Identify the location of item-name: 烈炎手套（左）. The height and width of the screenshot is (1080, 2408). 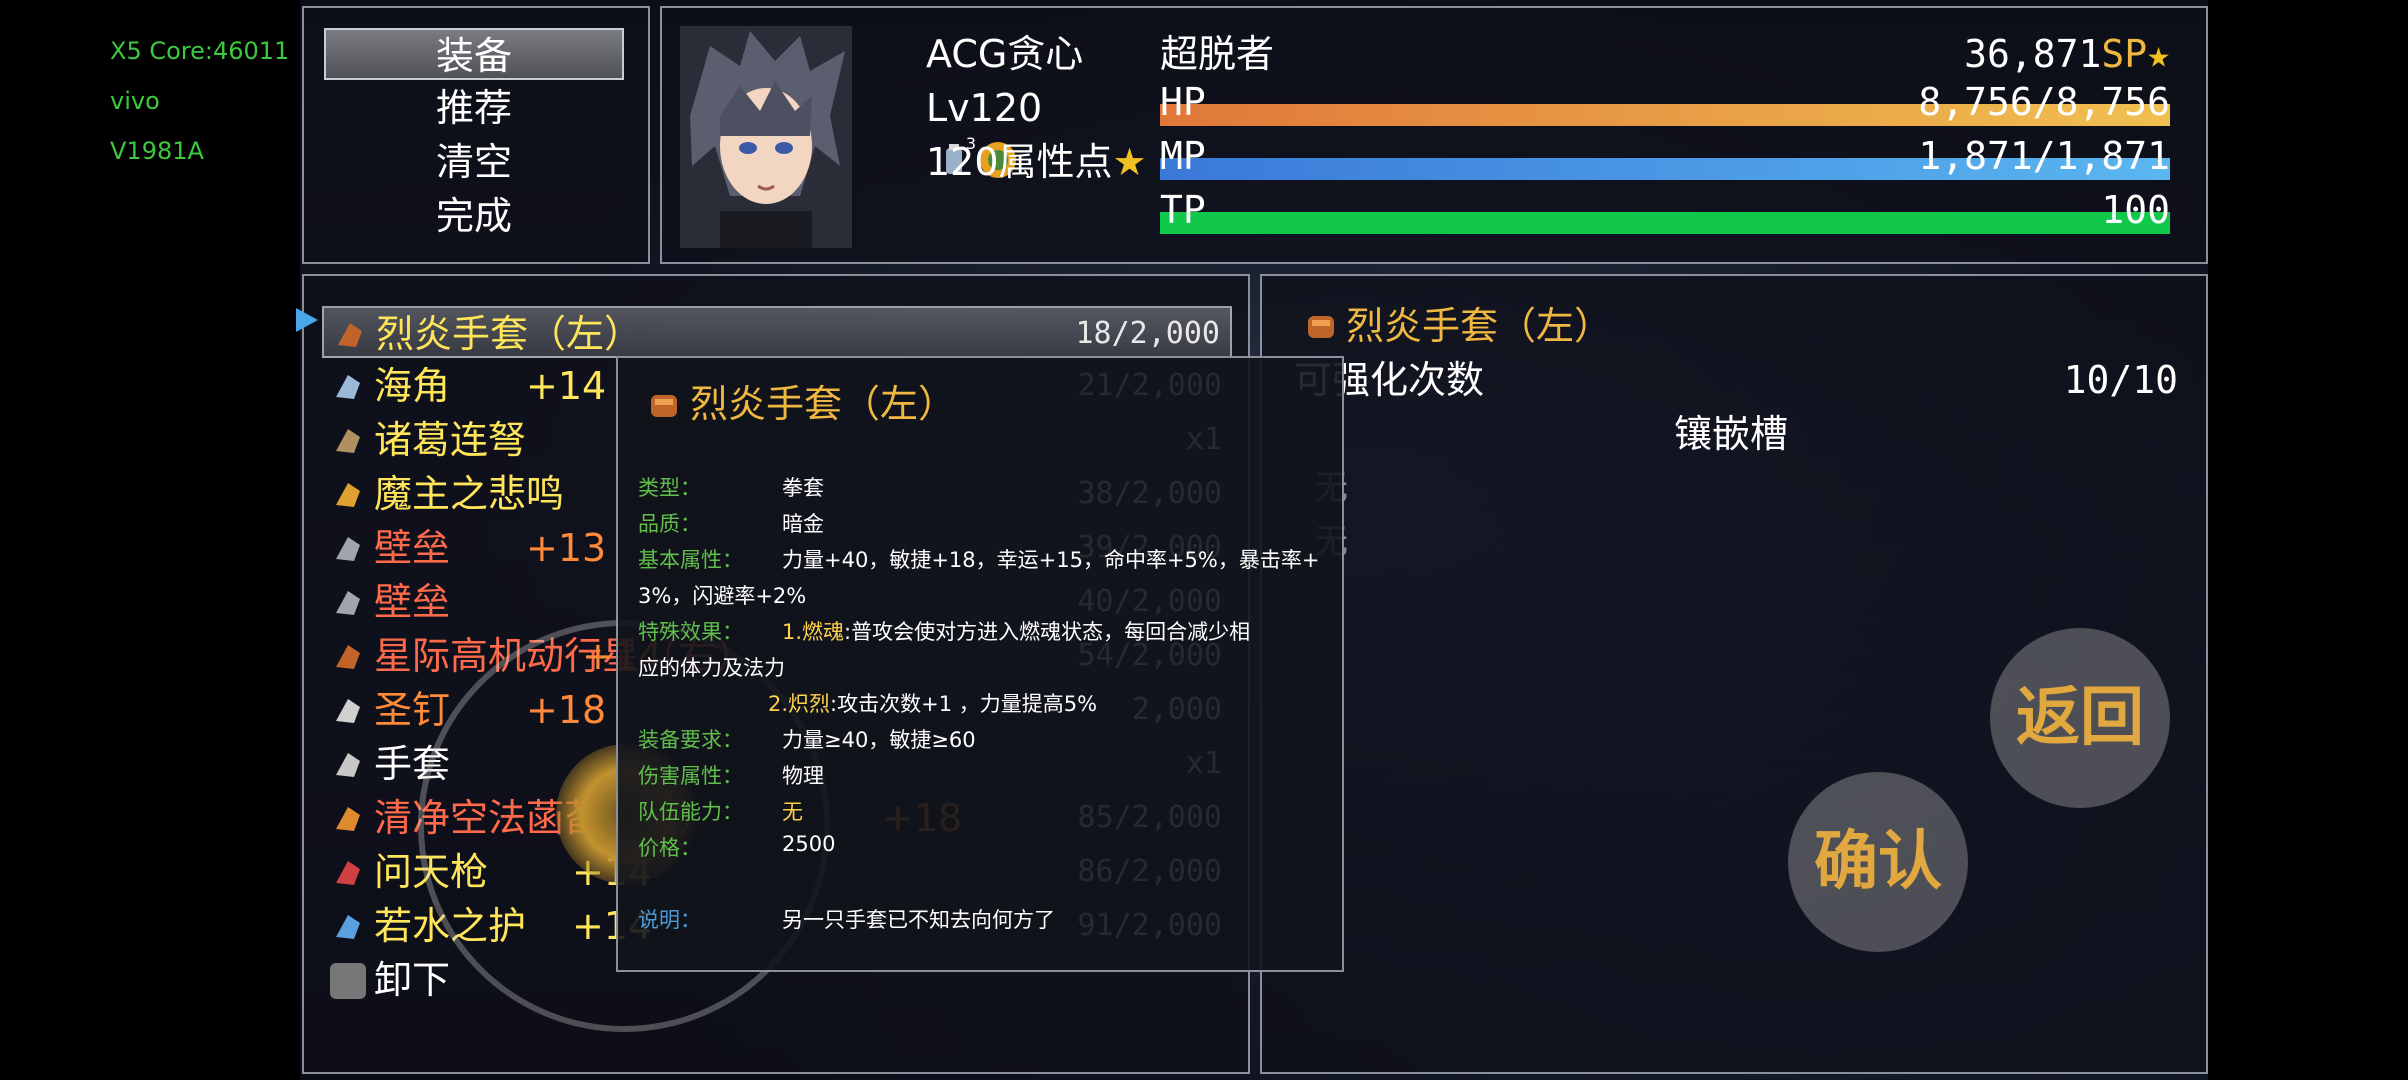
(509, 334).